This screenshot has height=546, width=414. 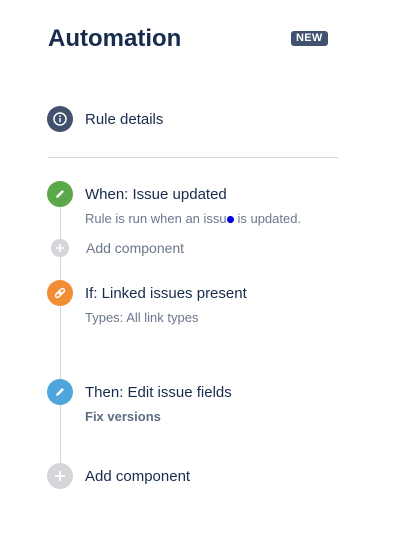 I want to click on trigger-label: When: Issue updated, so click(x=156, y=194).